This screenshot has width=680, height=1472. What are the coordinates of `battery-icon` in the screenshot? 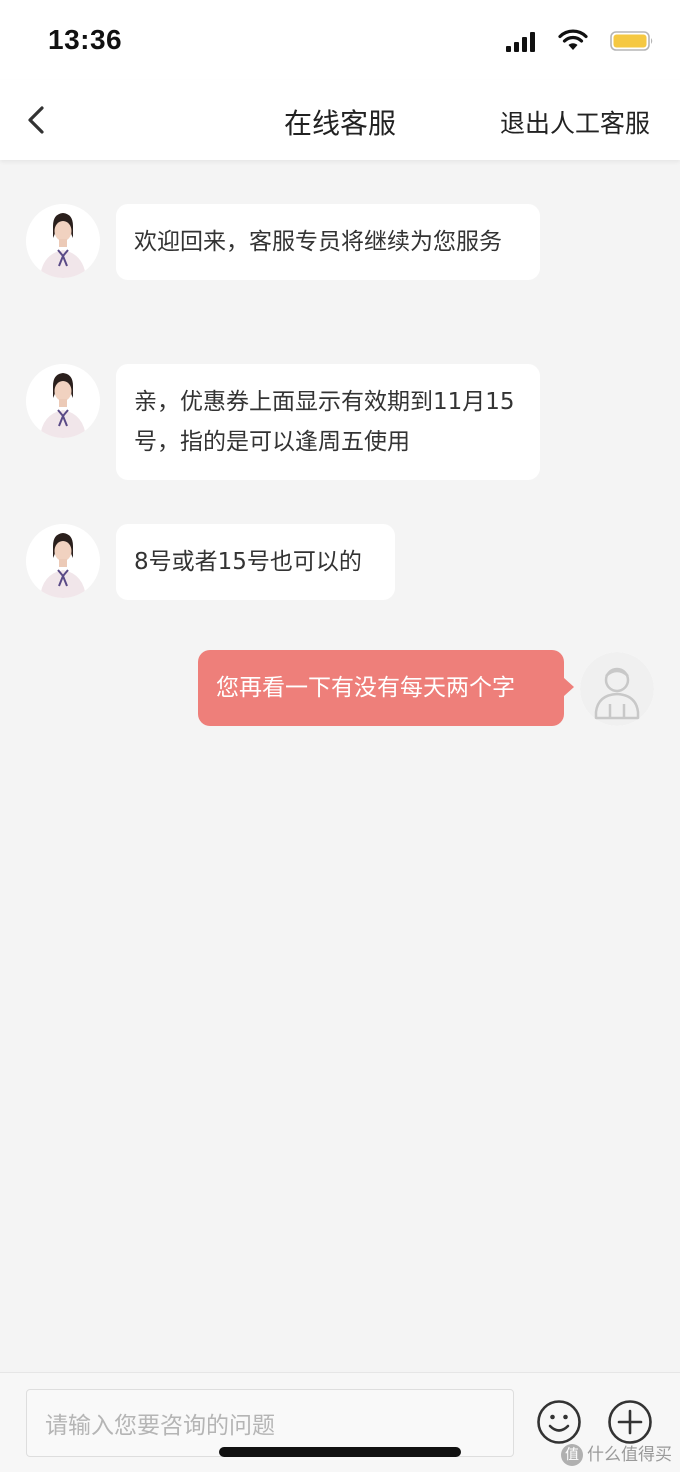 It's located at (631, 41).